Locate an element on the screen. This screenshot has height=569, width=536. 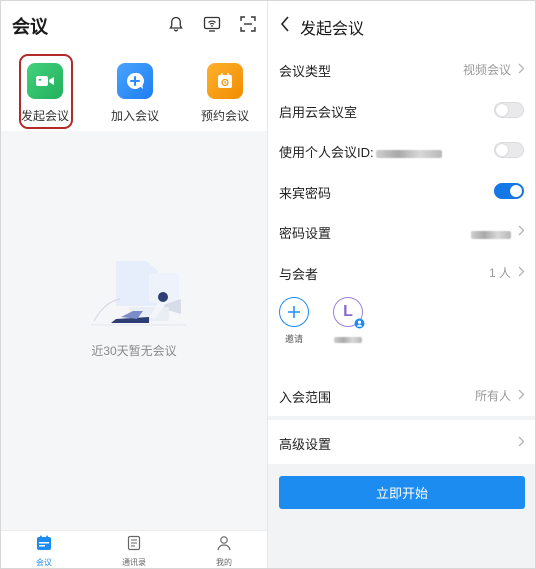
join-meeting-action: 加入会议 is located at coordinates (135, 92).